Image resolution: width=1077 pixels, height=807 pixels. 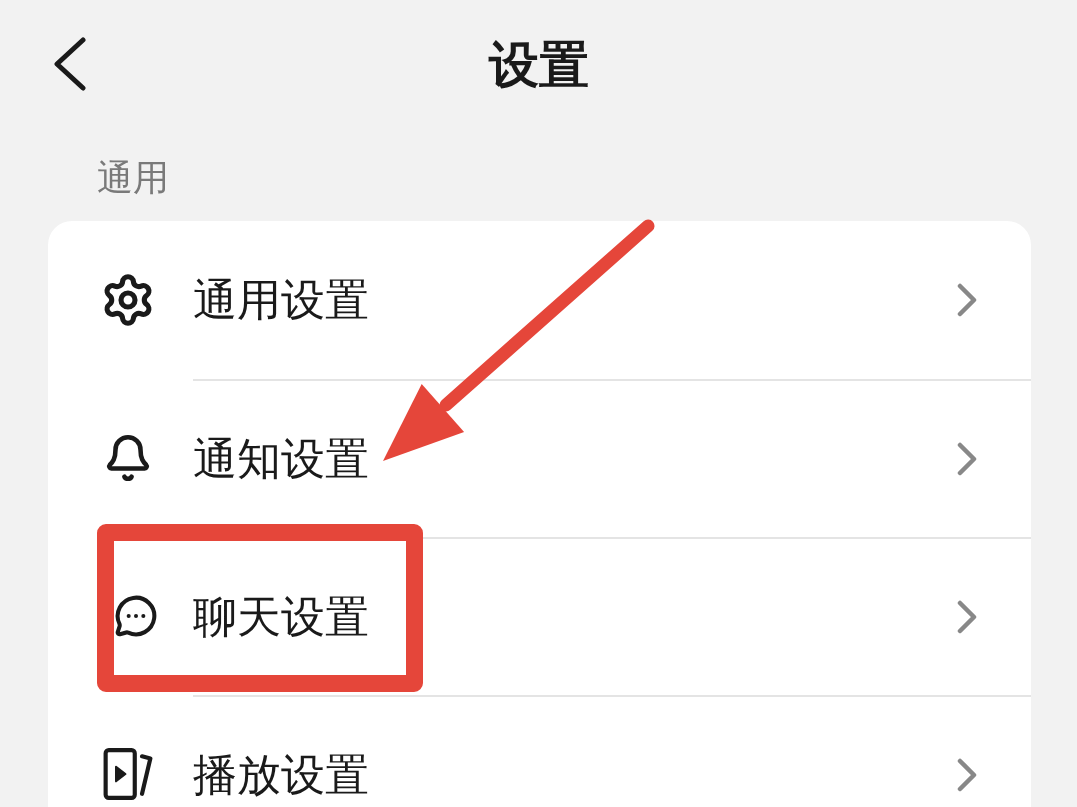 What do you see at coordinates (128, 774) in the screenshot?
I see `play-frame-icon` at bounding box center [128, 774].